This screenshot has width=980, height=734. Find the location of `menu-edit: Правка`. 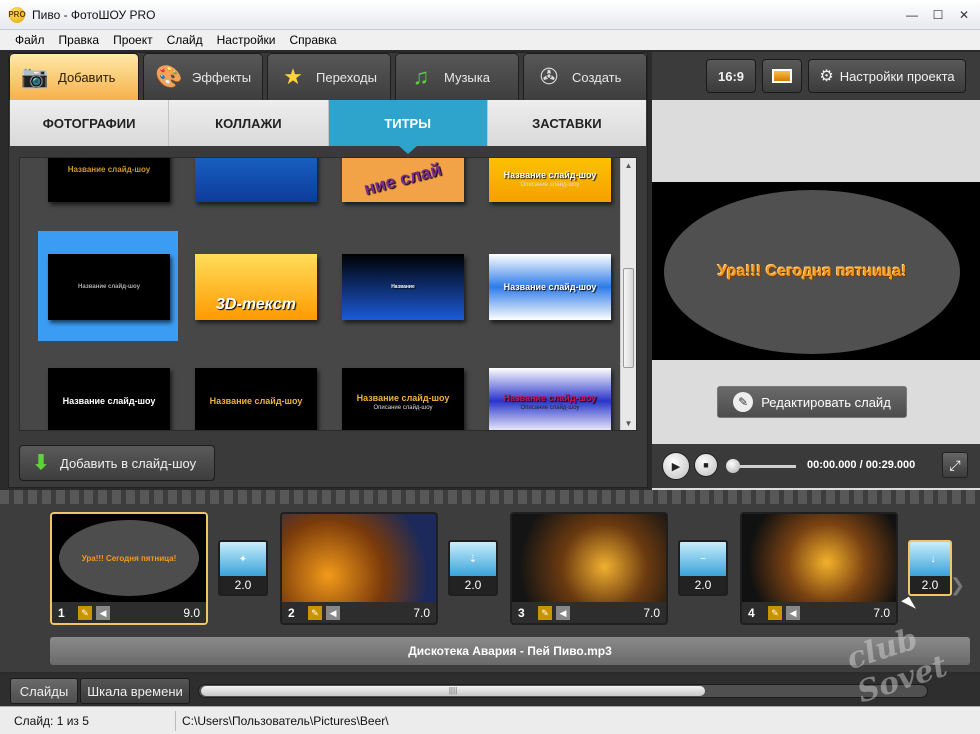

menu-edit: Правка is located at coordinates (79, 40).